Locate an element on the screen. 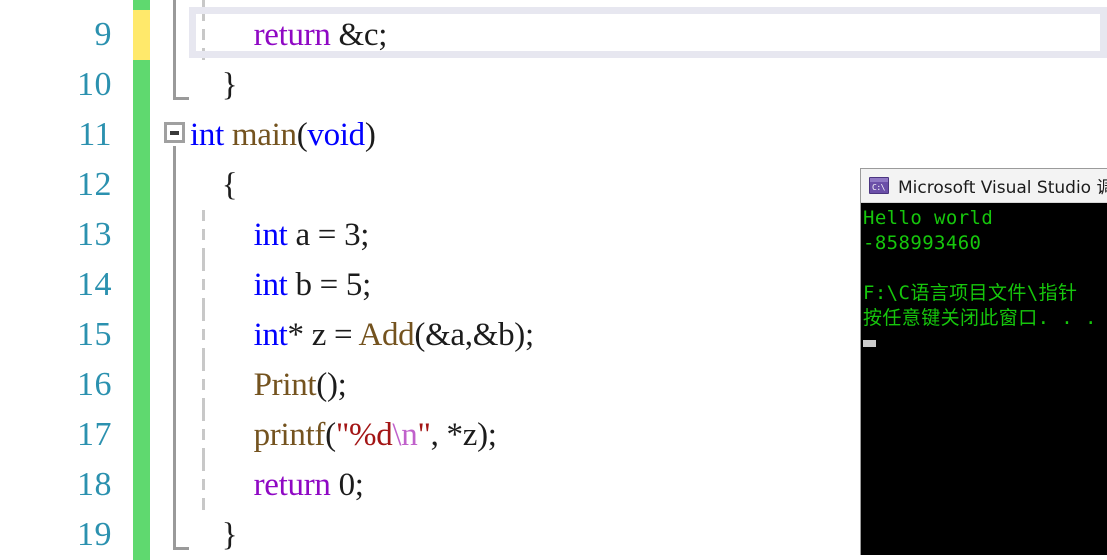  code-token: (&a,&b); is located at coordinates (474, 335).